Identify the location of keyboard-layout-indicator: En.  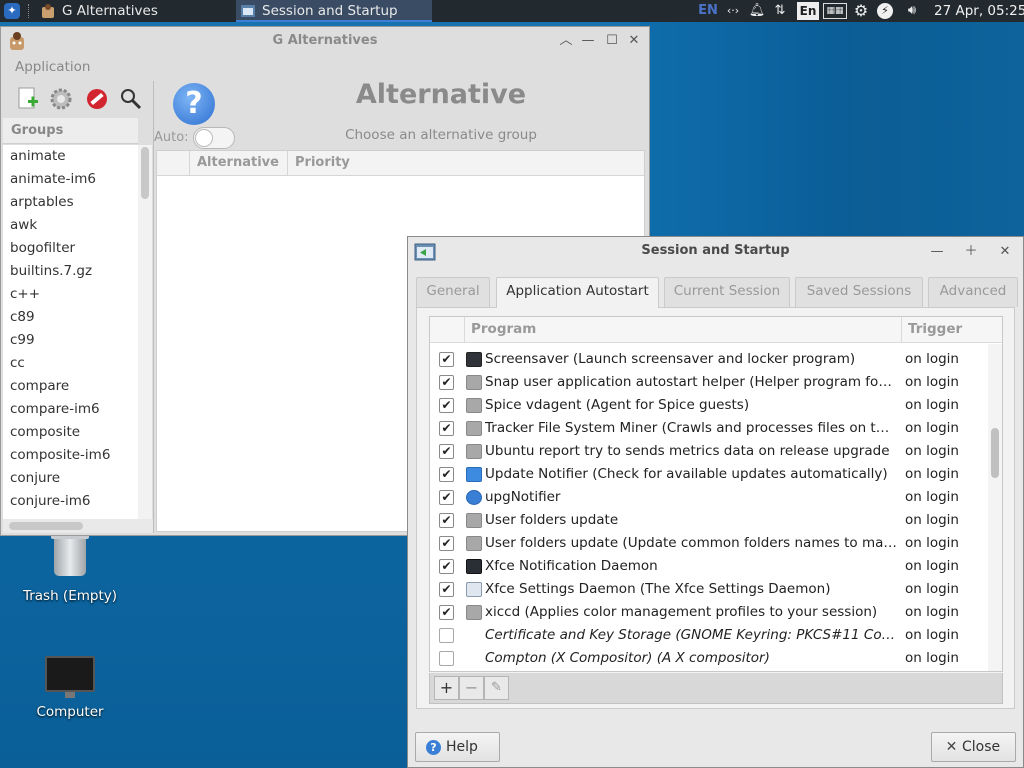
(808, 11).